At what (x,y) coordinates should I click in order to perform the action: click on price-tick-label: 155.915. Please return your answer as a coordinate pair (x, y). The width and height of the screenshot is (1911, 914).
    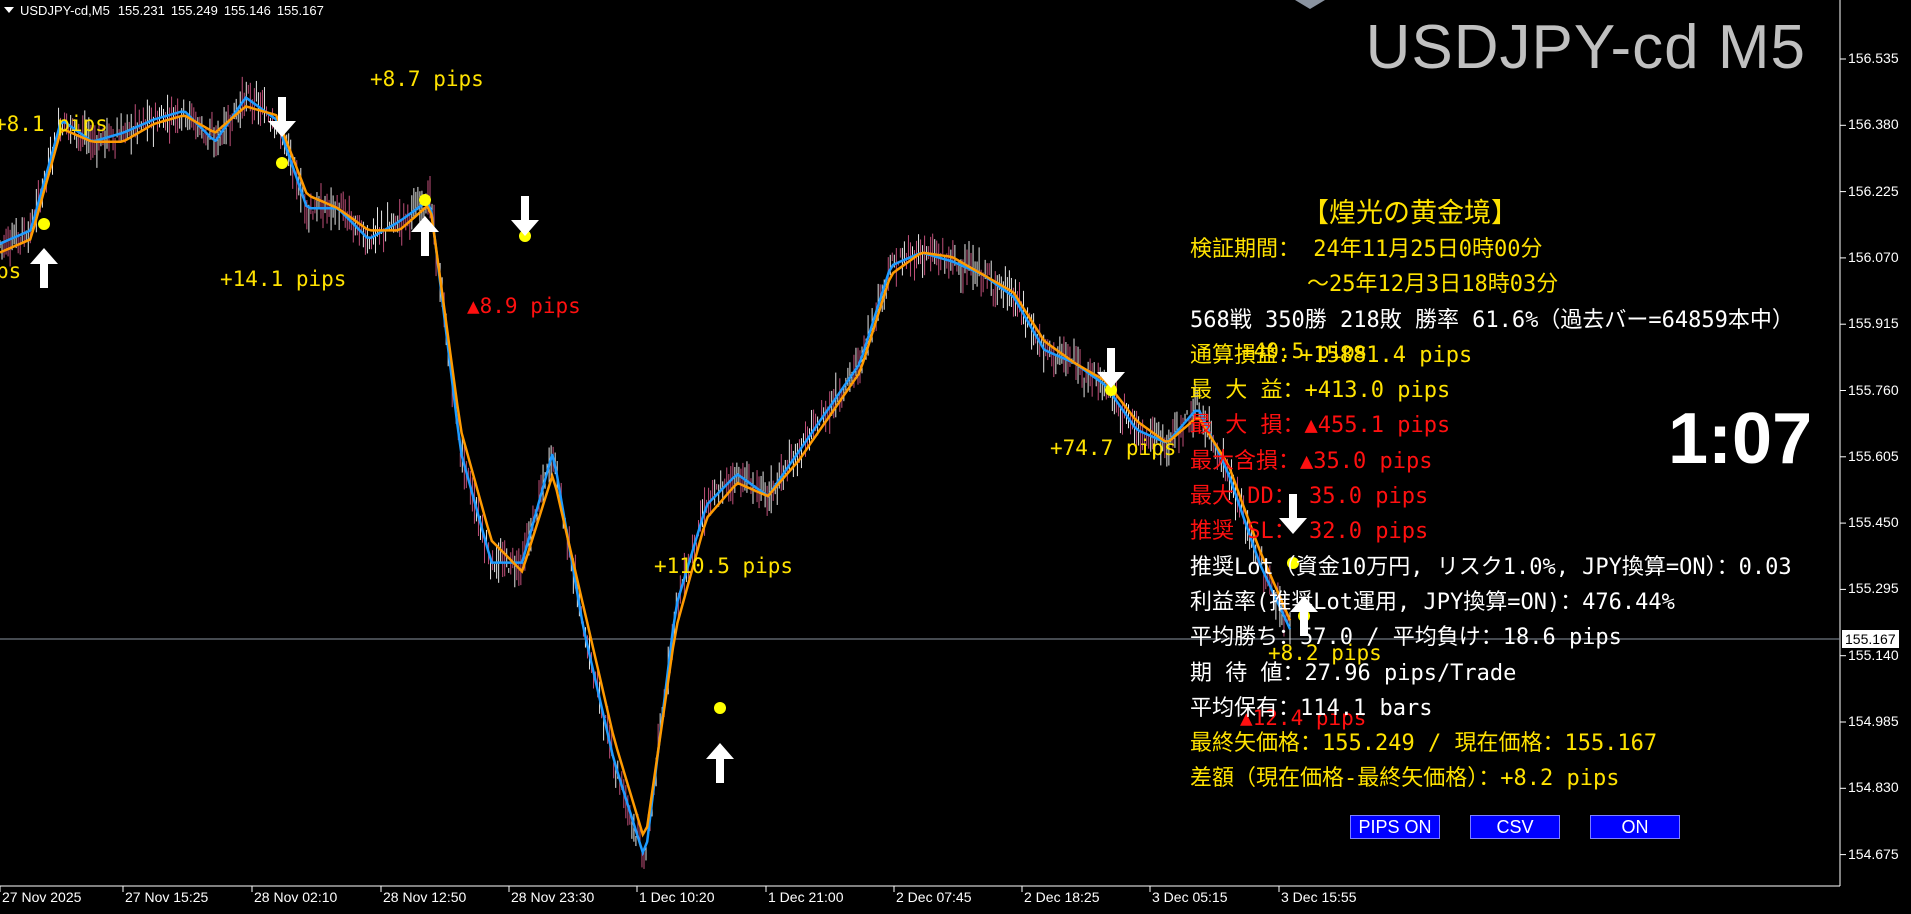
    Looking at the image, I should click on (1873, 323).